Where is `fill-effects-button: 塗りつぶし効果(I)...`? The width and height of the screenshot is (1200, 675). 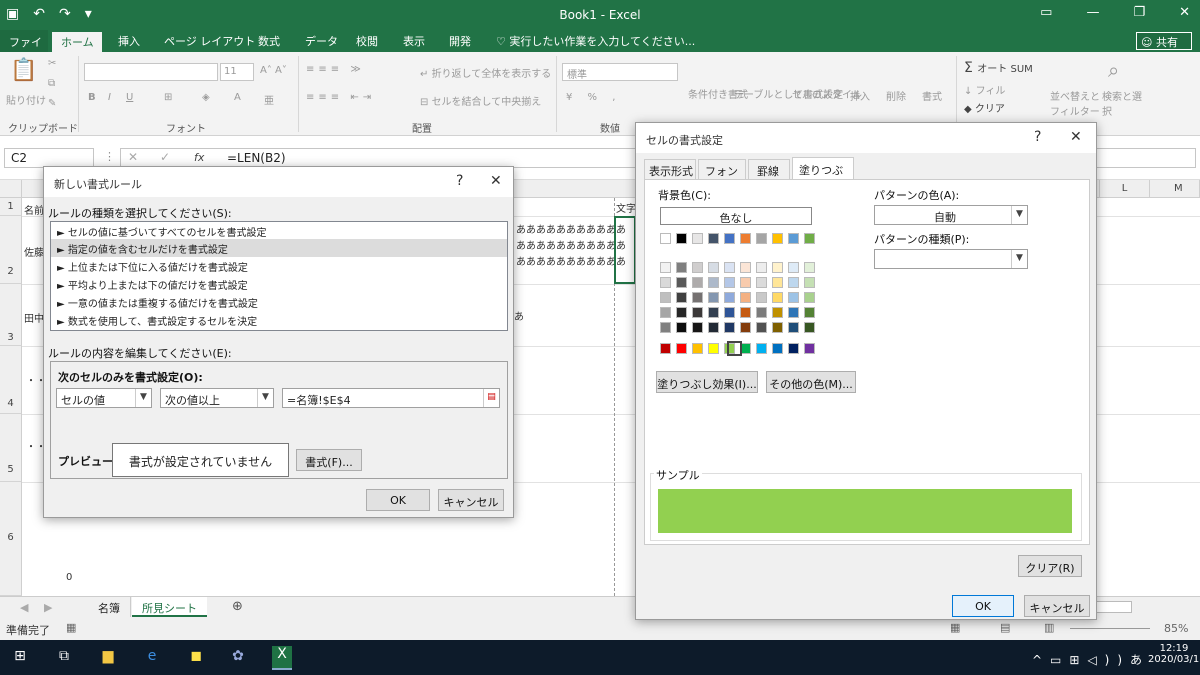 fill-effects-button: 塗りつぶし効果(I)... is located at coordinates (707, 382).